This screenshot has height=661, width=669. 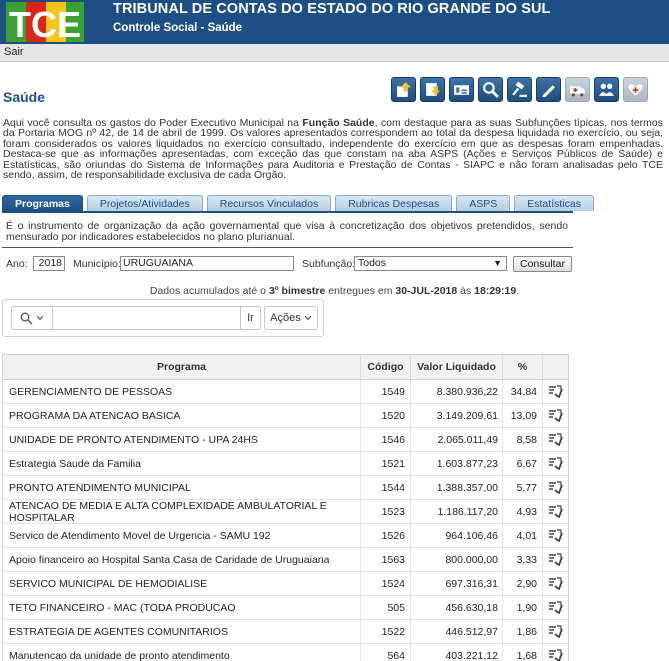 I want to click on cell-valor: 446.512,97, so click(x=457, y=631).